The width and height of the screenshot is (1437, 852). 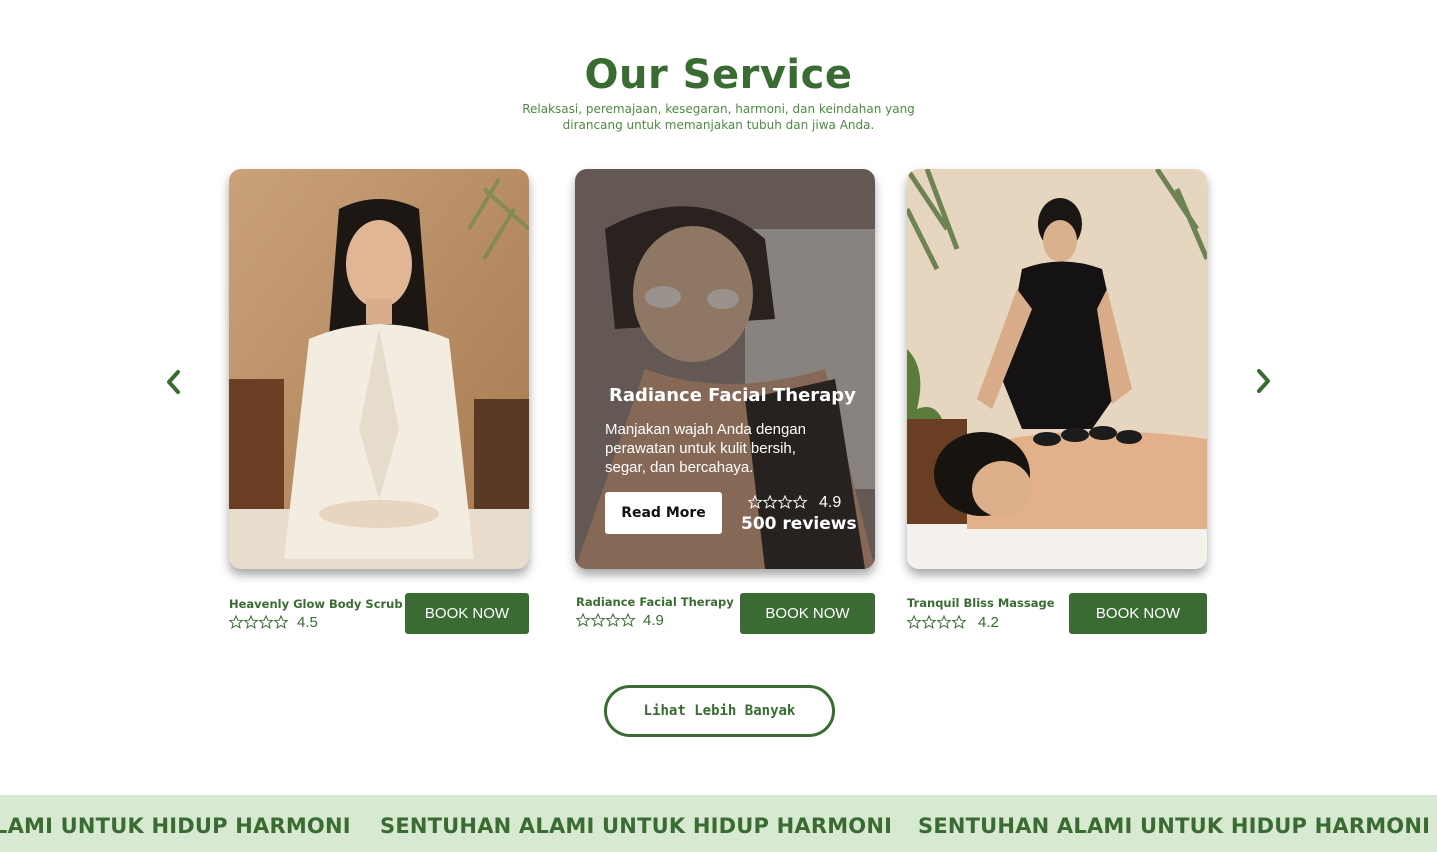 I want to click on book-now-button-facial: BOOK NOW, so click(x=807, y=613).